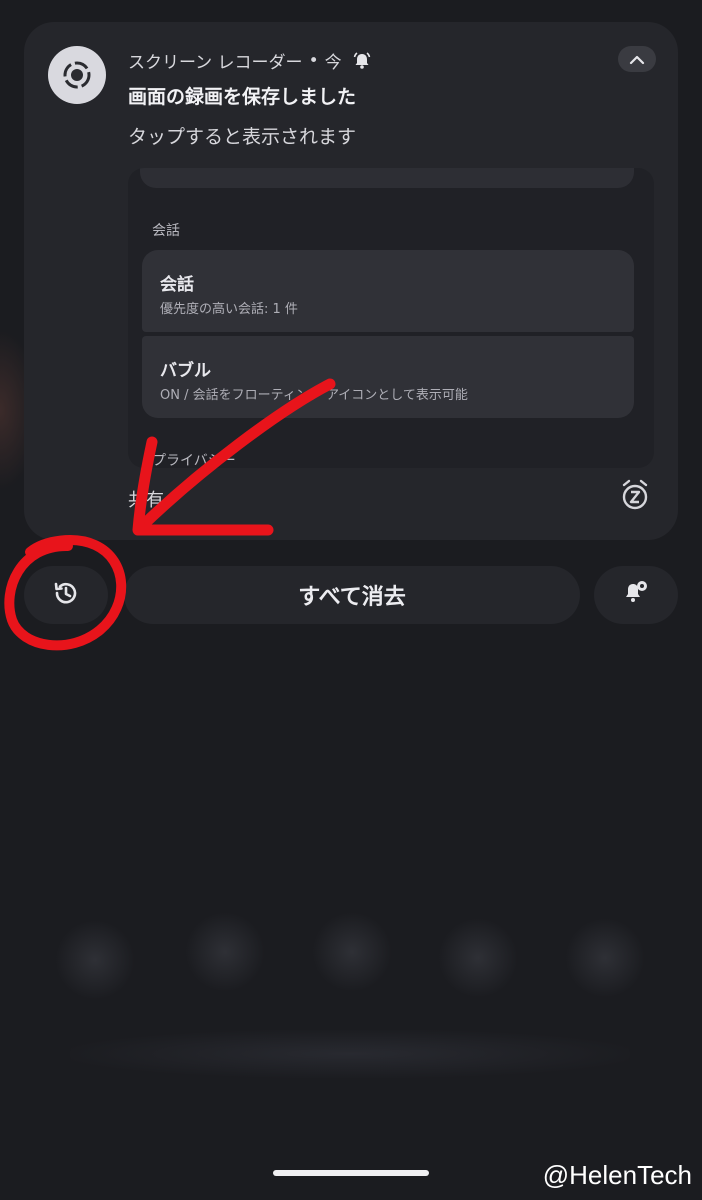 Image resolution: width=702 pixels, height=1200 pixels. Describe the element at coordinates (388, 291) in the screenshot. I see `preview-item-conversations: 会話 優先度の高い会話: 1 件` at that location.